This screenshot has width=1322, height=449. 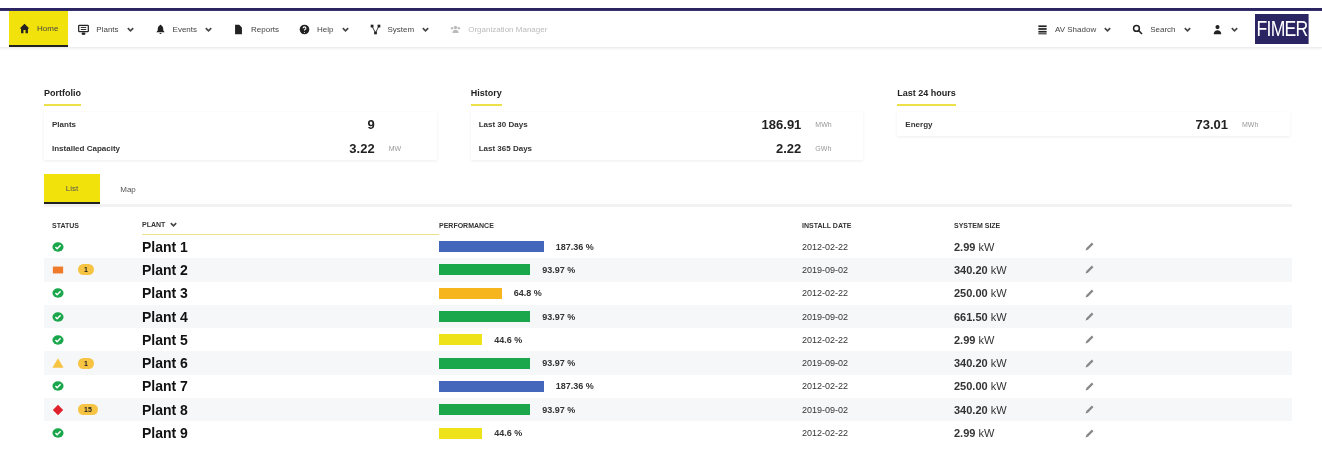 What do you see at coordinates (58, 363) in the screenshot?
I see `warning-icon` at bounding box center [58, 363].